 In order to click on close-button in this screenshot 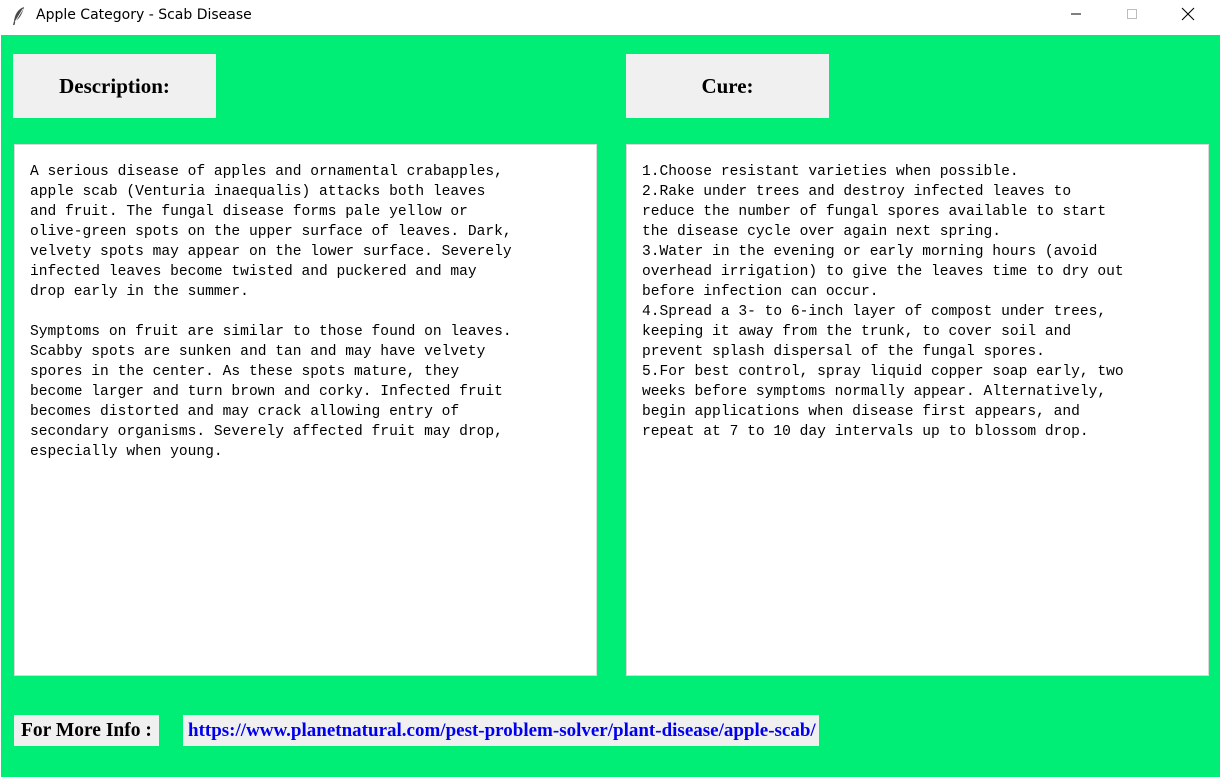, I will do `click(1188, 16)`.